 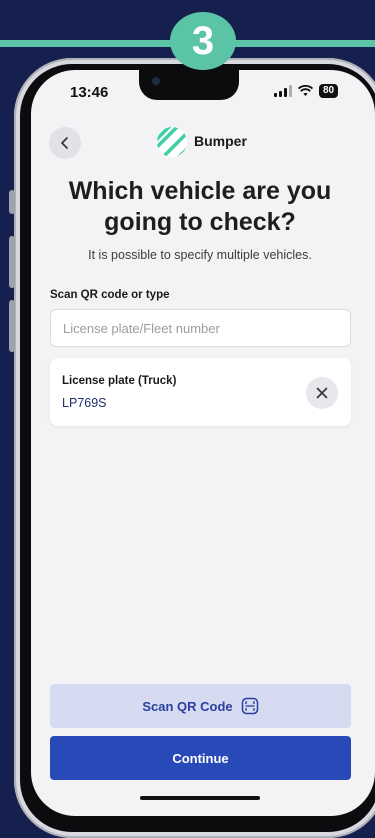 I want to click on vehicle-type-label: License plate (Truck), so click(x=119, y=381).